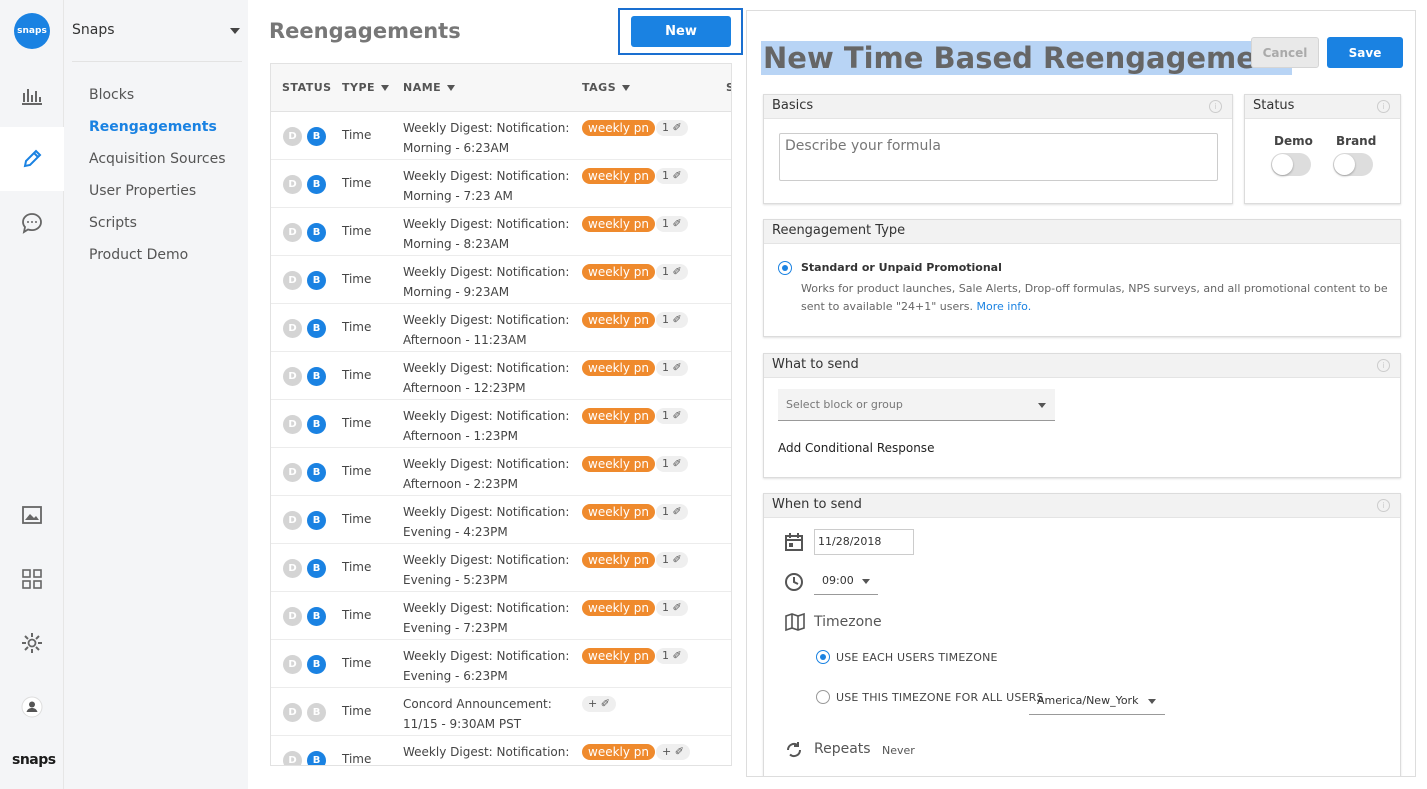 Image resolution: width=1427 pixels, height=789 pixels. Describe the element at coordinates (916, 405) in the screenshot. I see `block-group-select: Select block or group` at that location.